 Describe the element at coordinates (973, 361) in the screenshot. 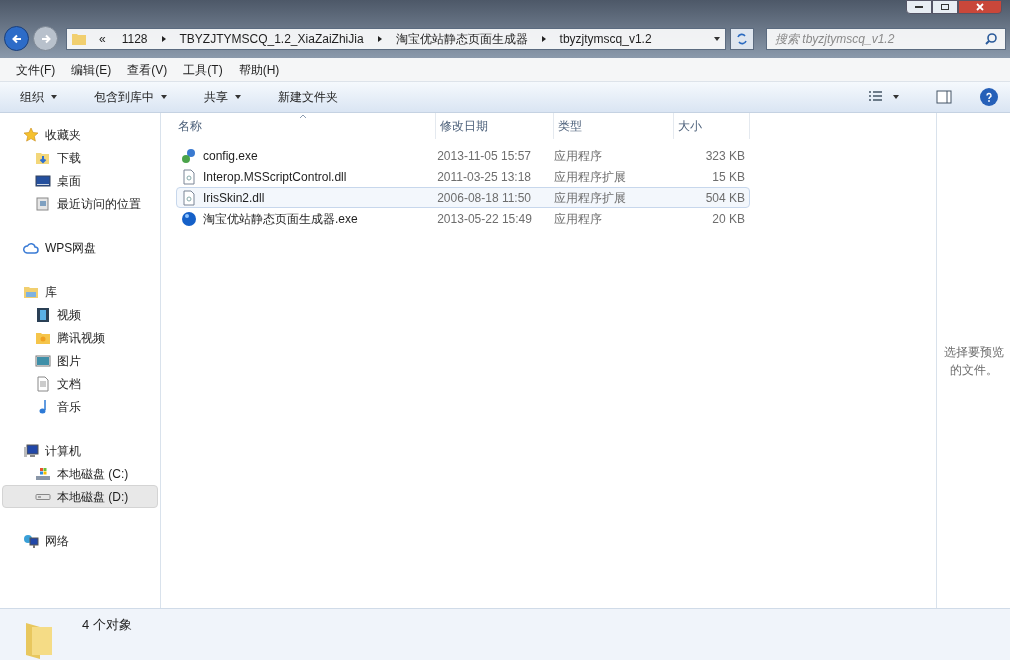

I see `preview-message: 选择要预览的文件。` at that location.